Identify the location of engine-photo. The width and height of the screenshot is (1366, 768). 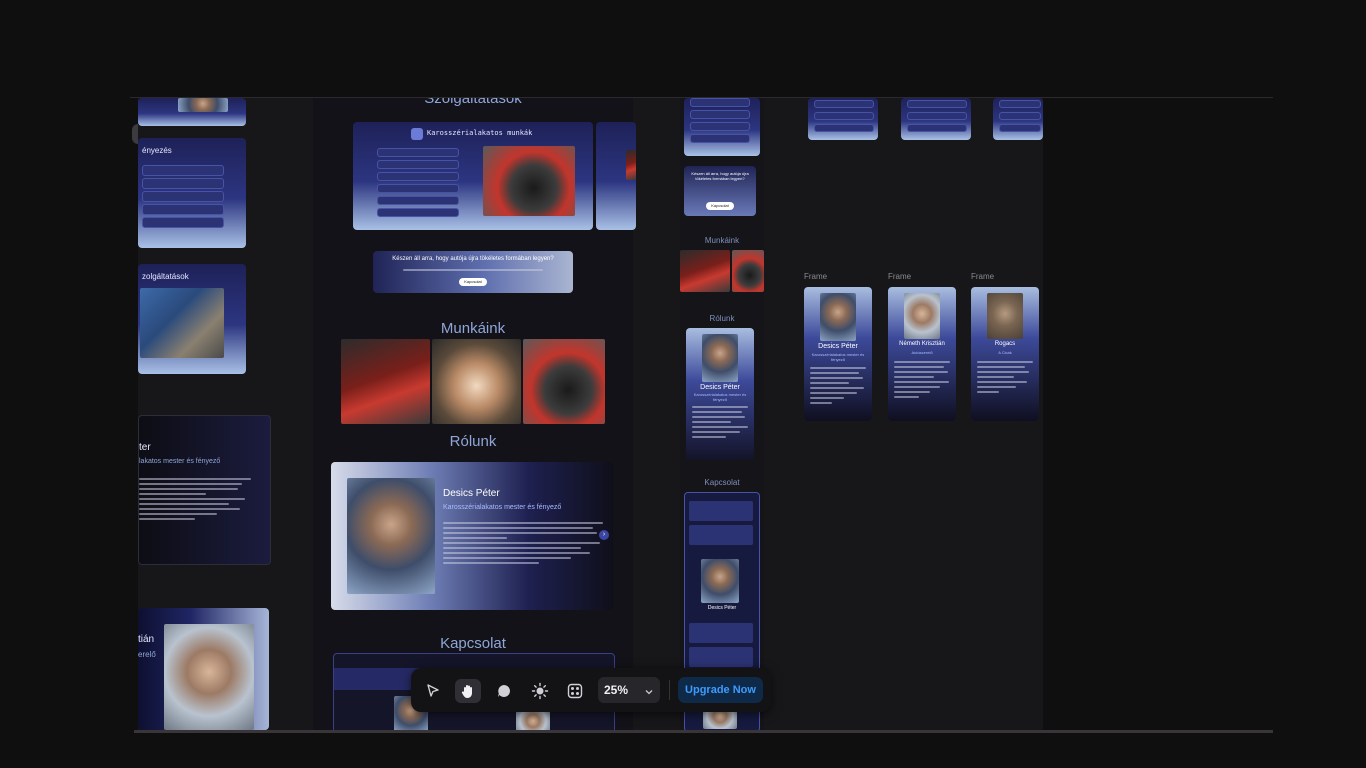
(182, 323).